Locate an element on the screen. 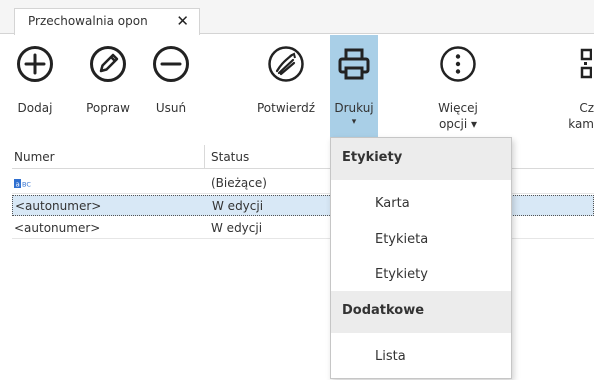  printer-icon is located at coordinates (354, 64).